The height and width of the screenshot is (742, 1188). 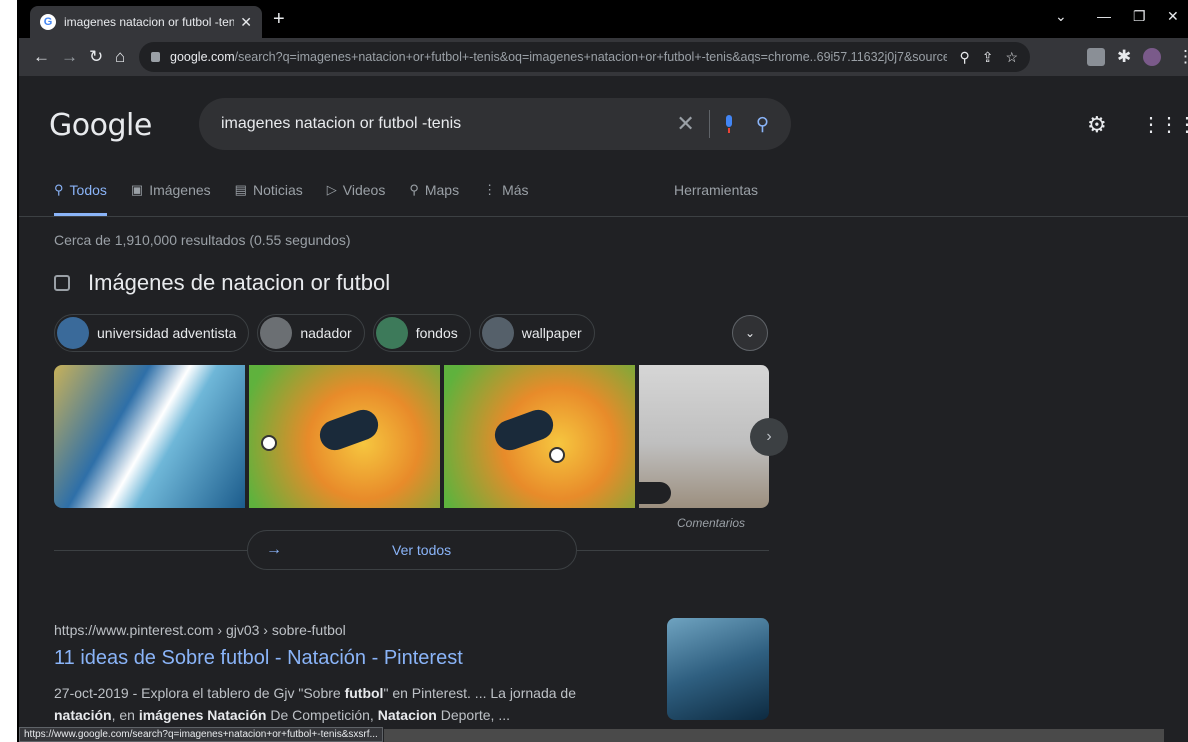 What do you see at coordinates (331, 189) in the screenshot?
I see `video-icon: ▷` at bounding box center [331, 189].